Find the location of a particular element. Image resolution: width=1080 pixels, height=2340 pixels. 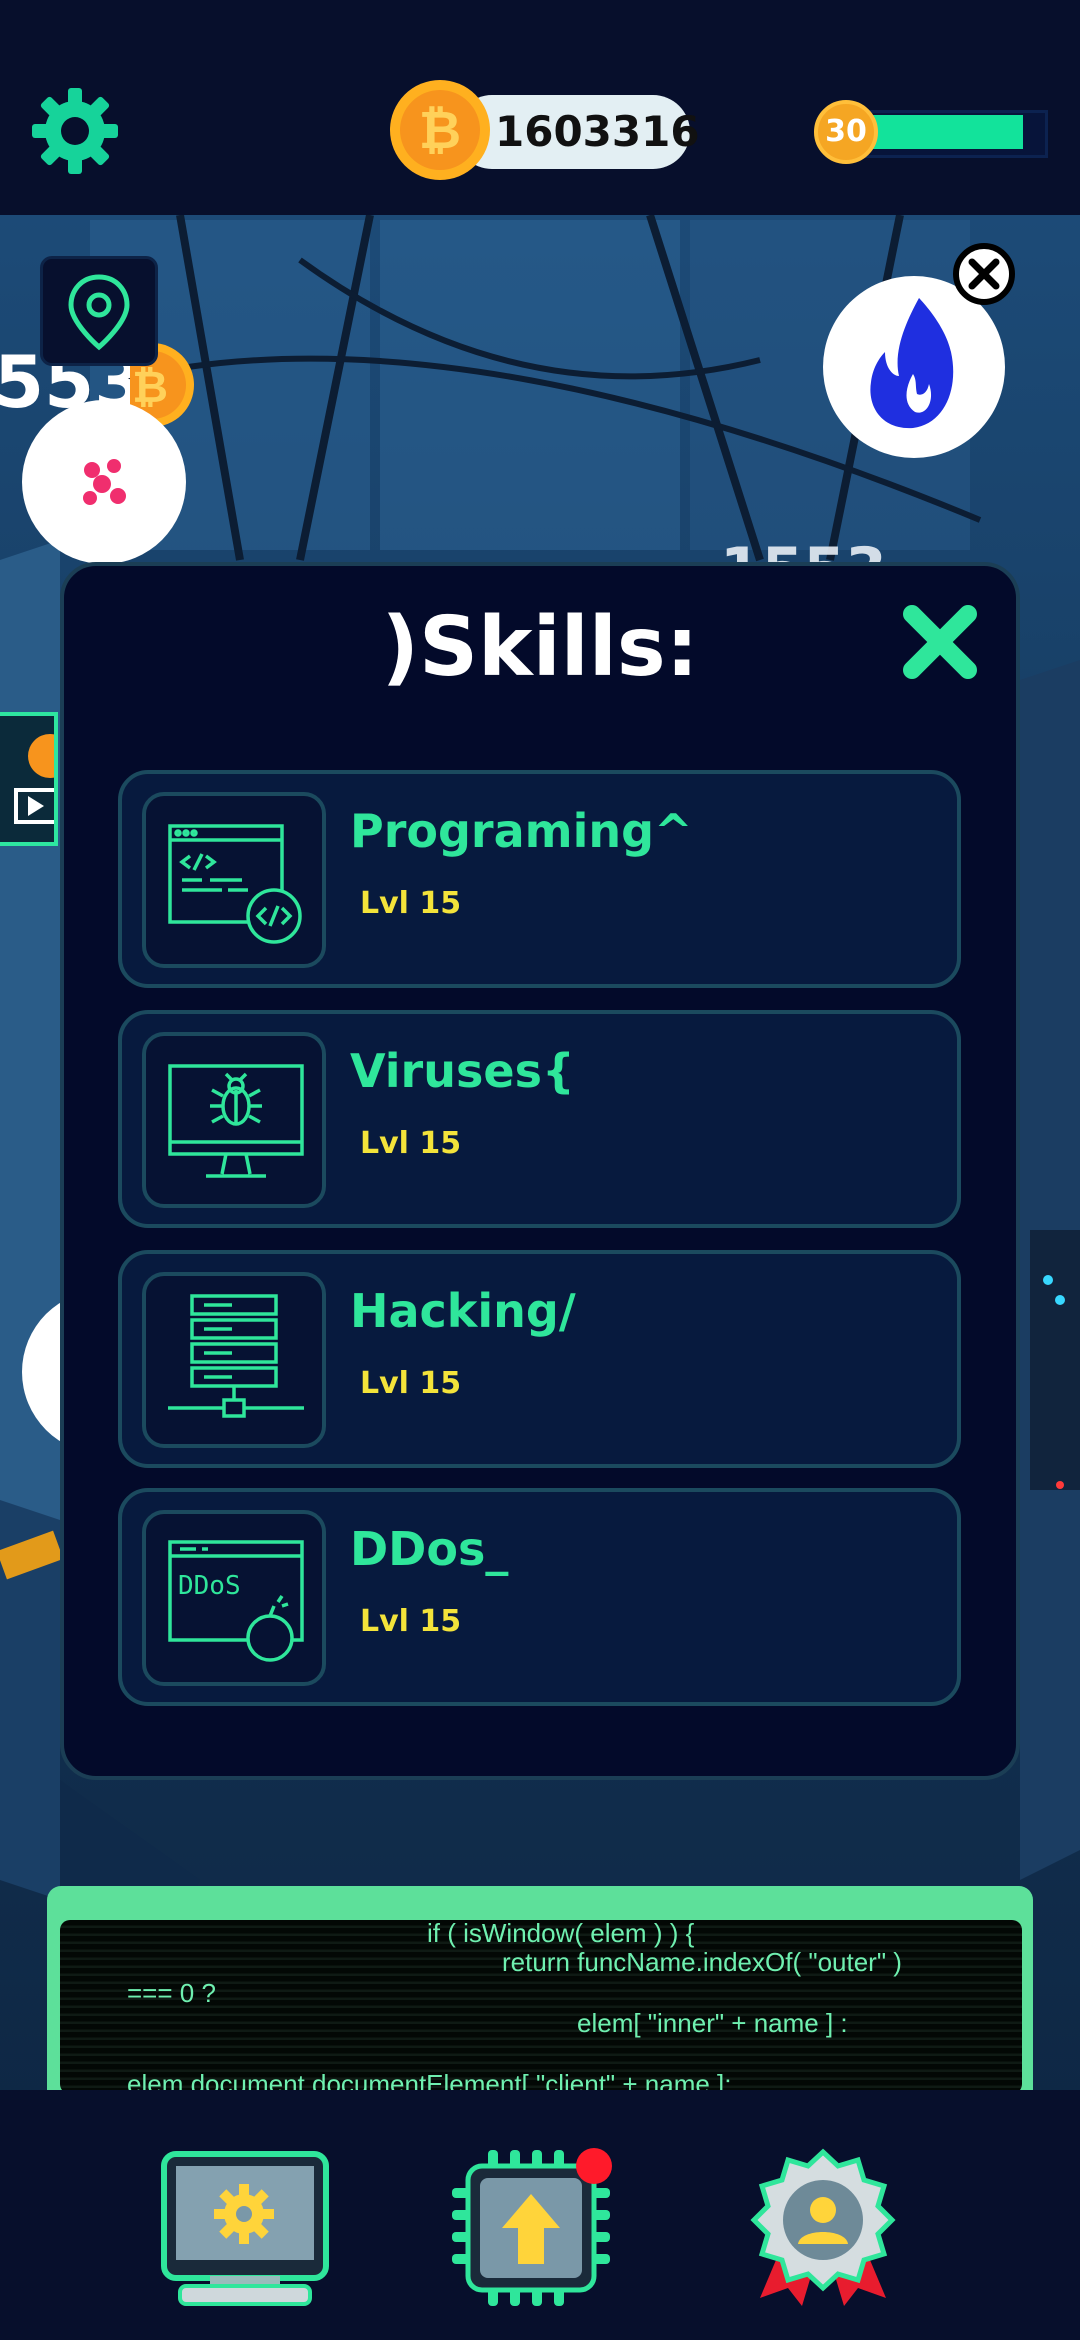

skill-name: Programing^ is located at coordinates (521, 831).